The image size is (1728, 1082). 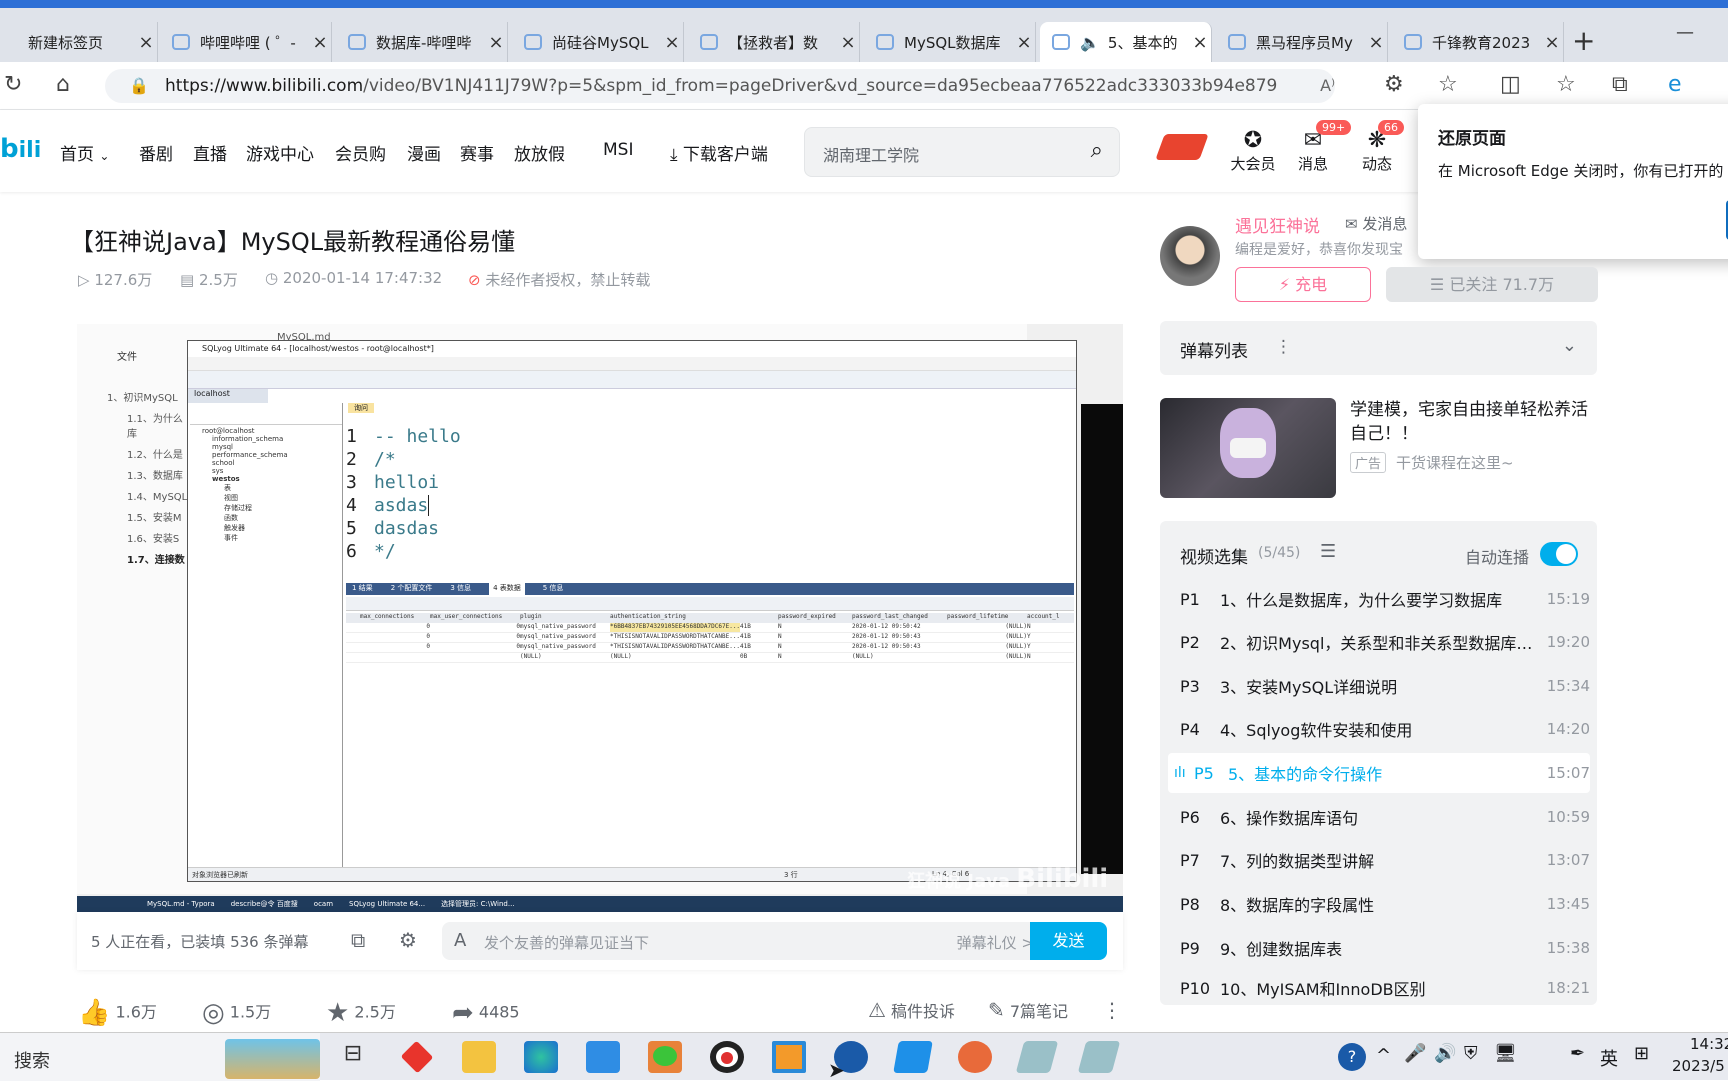 I want to click on clock-date: 2023/5, so click(x=1698, y=1066).